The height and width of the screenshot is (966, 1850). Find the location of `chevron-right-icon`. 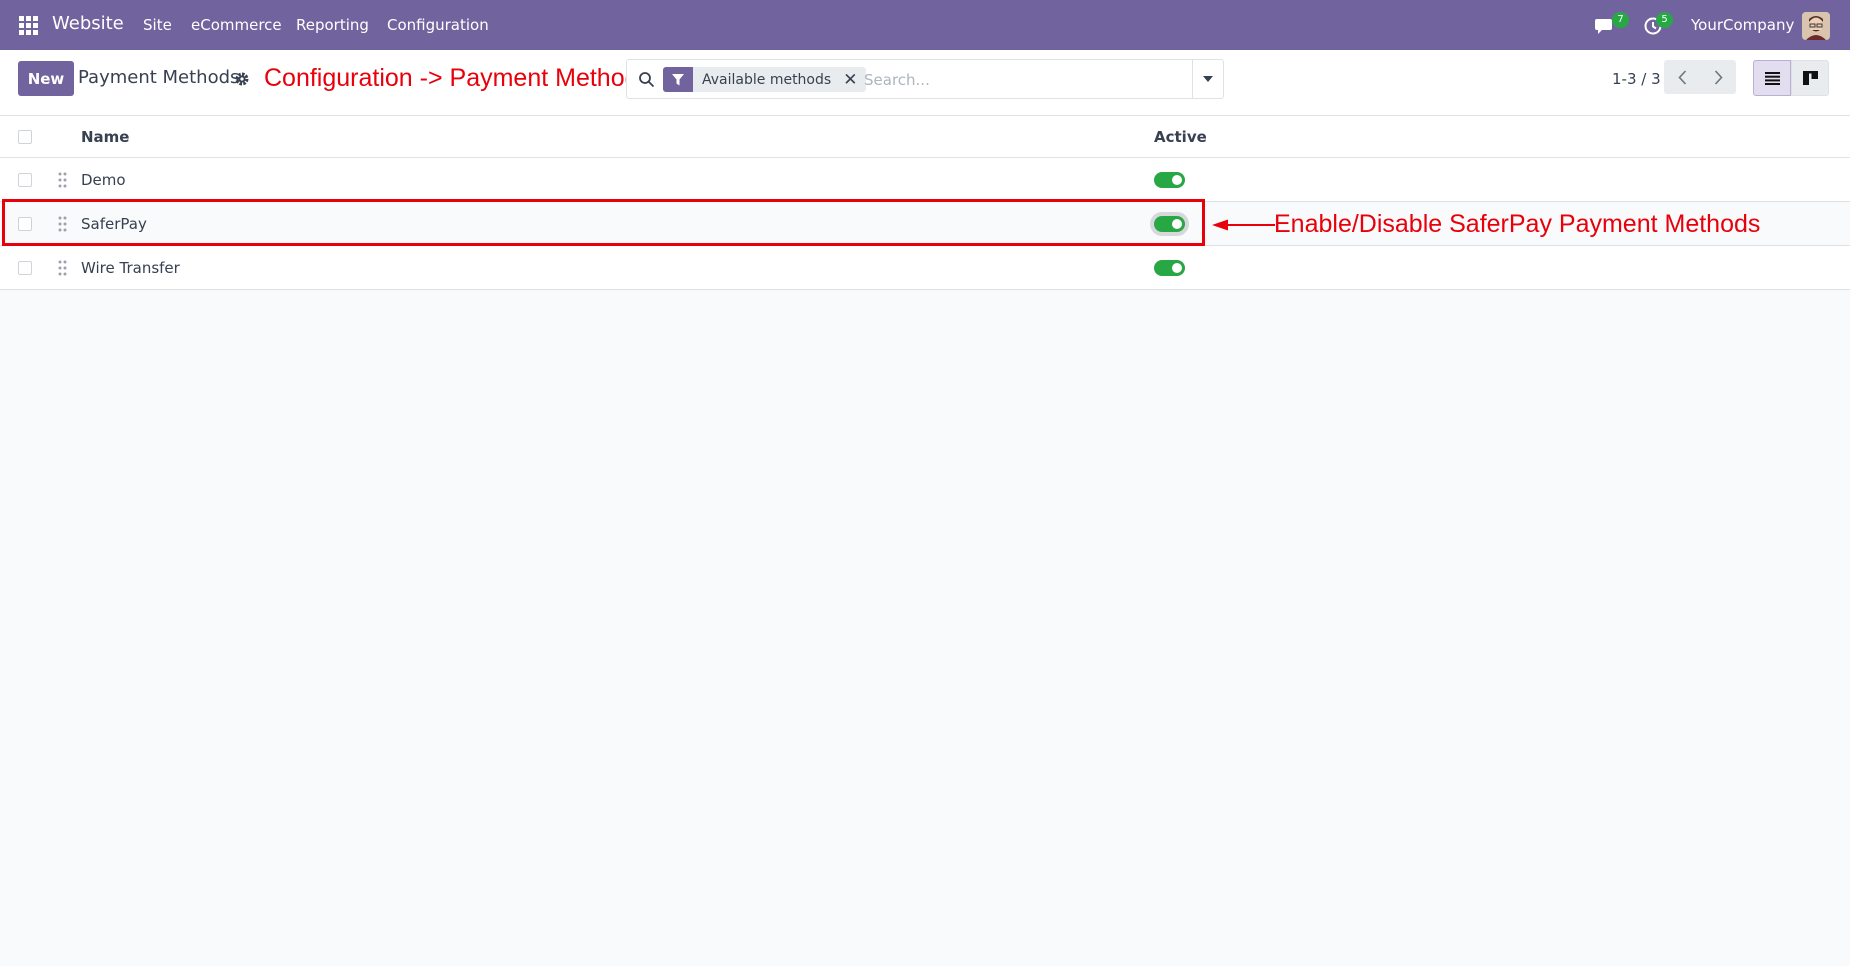

chevron-right-icon is located at coordinates (1718, 77).